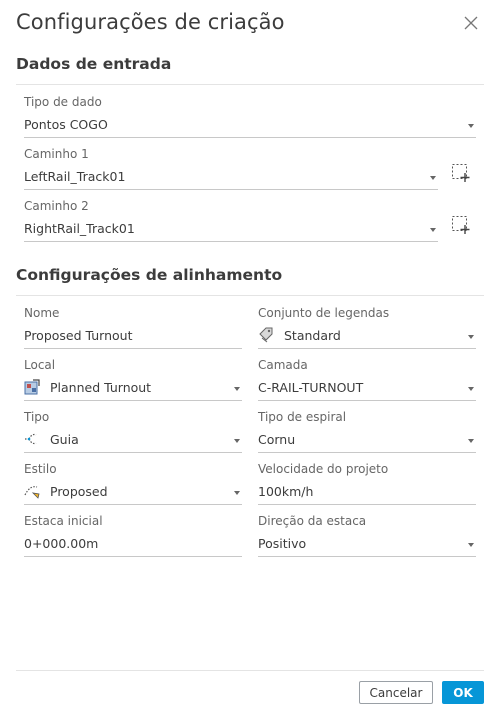 This screenshot has height=719, width=500. What do you see at coordinates (149, 275) in the screenshot?
I see `alignment-section-title: Configurações de alinhamento` at bounding box center [149, 275].